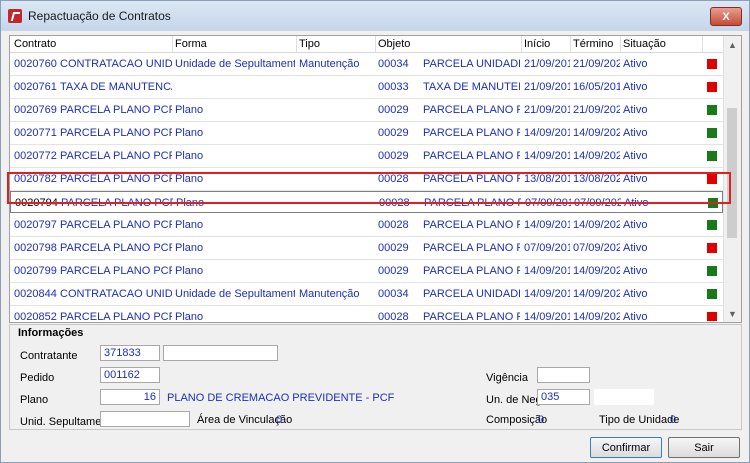  I want to click on info-title: Informações, so click(51, 333).